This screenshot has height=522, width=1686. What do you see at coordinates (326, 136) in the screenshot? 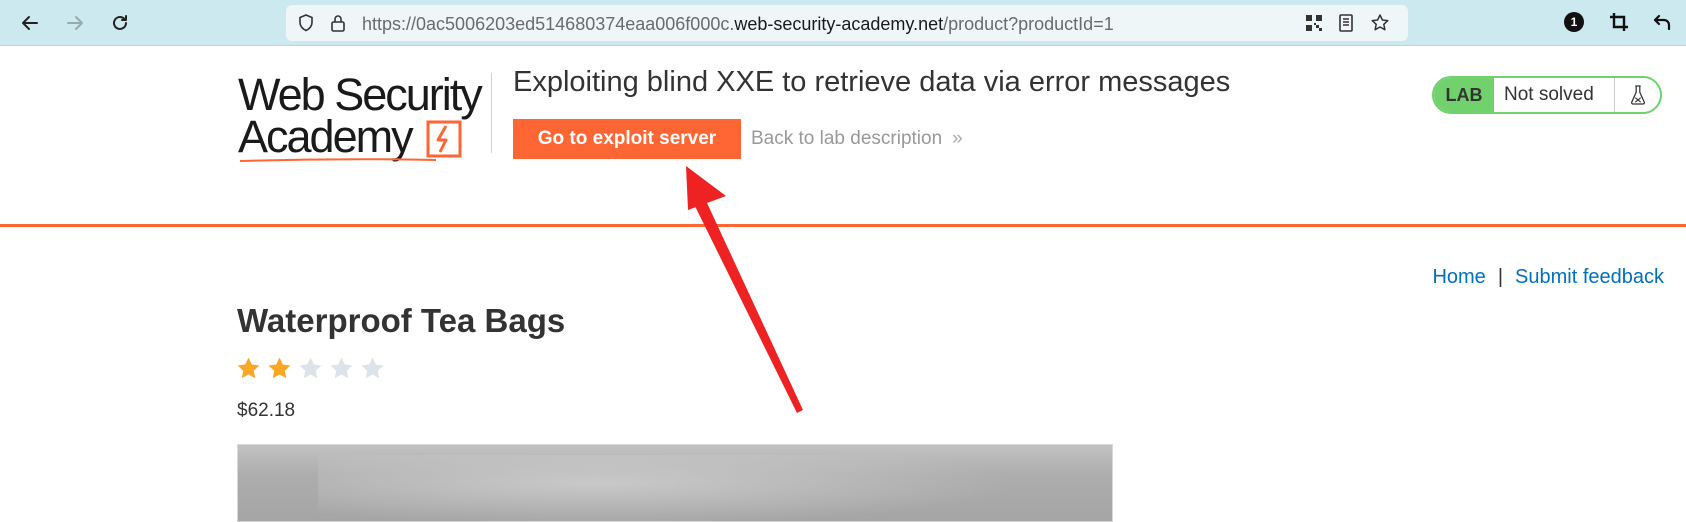
I see `logo-text-line2: Academy` at bounding box center [326, 136].